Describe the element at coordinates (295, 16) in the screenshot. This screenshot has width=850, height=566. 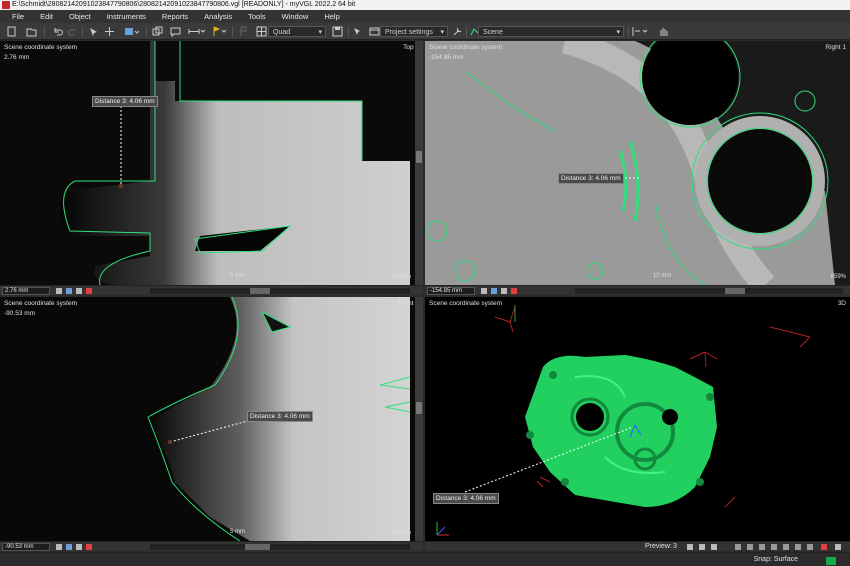
I see `menu-window: Window` at that location.